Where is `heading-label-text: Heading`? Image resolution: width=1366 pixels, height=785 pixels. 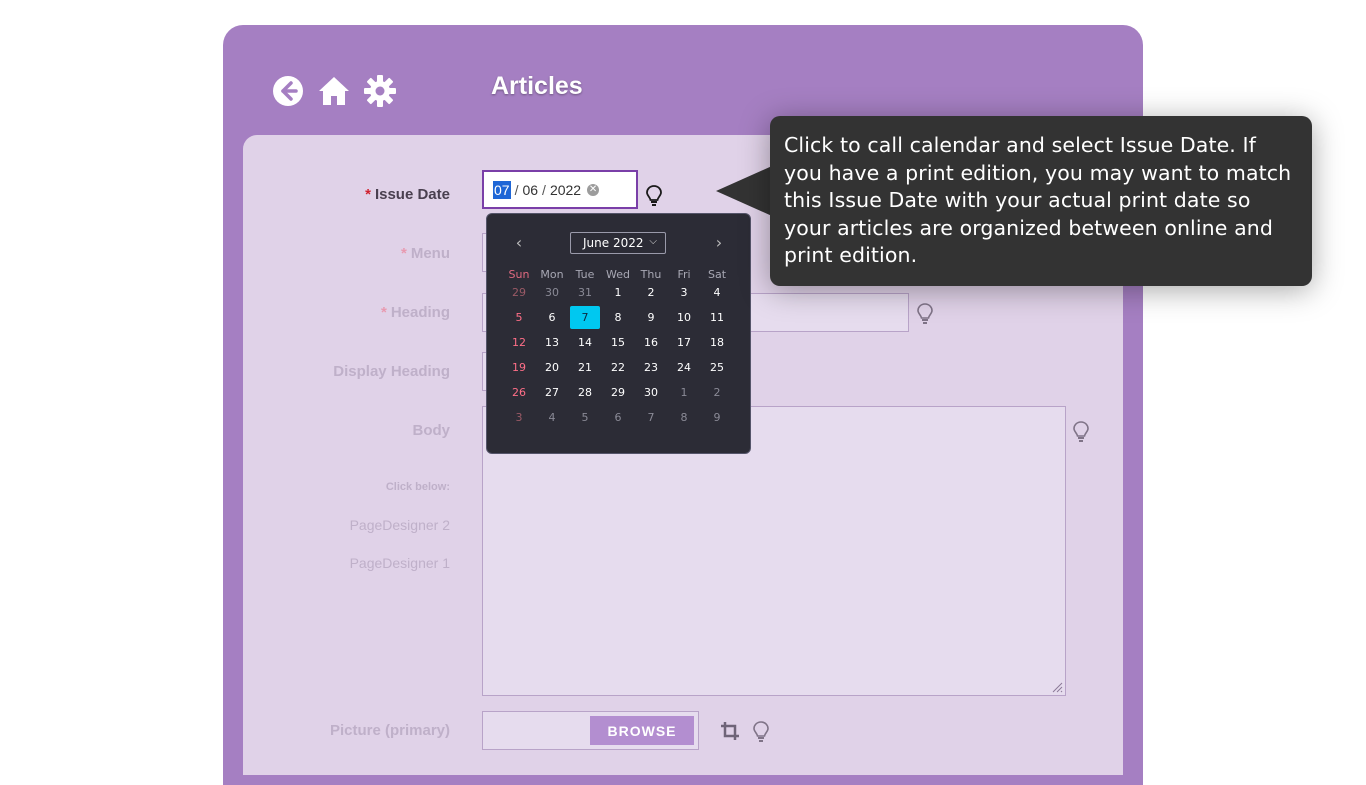
heading-label-text: Heading is located at coordinates (420, 312).